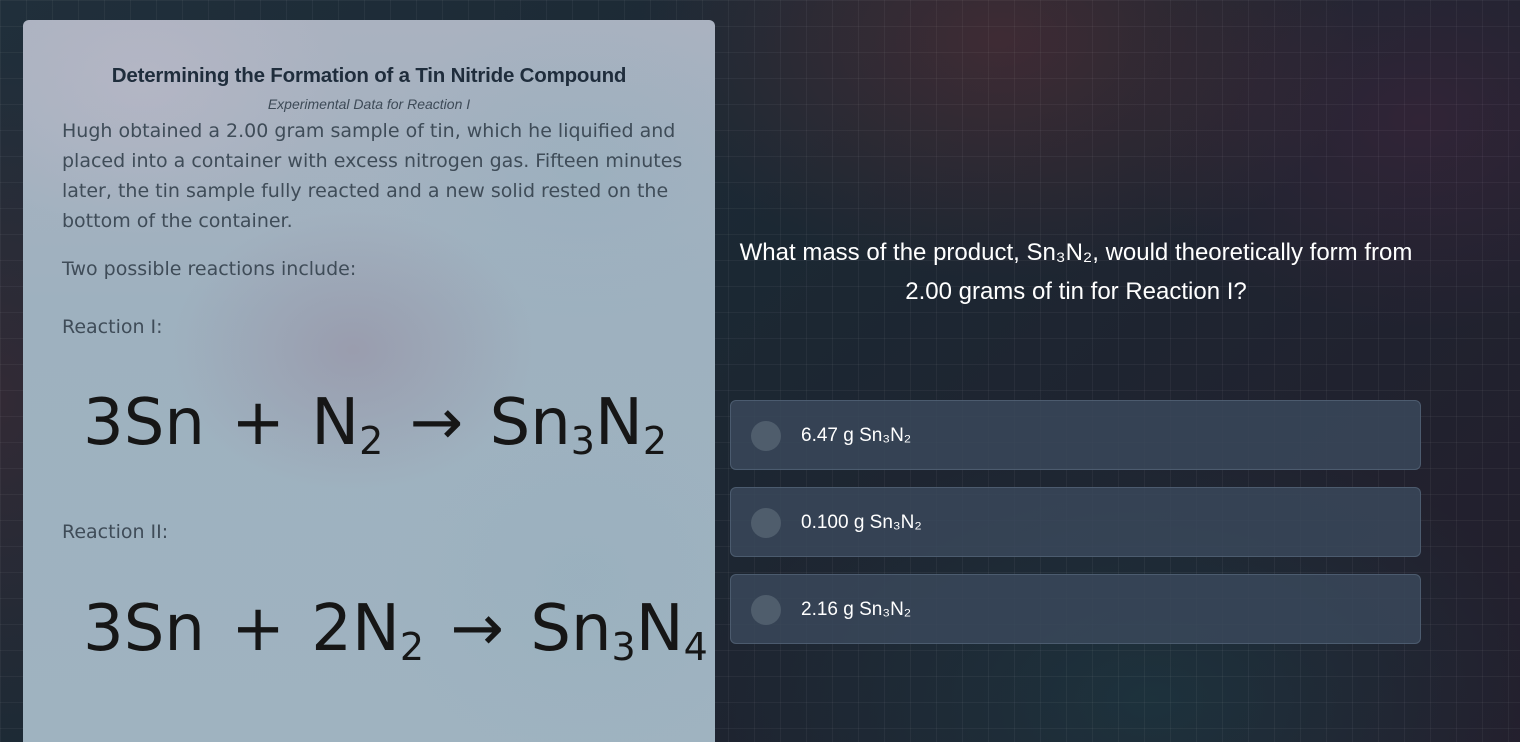  I want to click on reaction-1-arrow: →, so click(436, 423).